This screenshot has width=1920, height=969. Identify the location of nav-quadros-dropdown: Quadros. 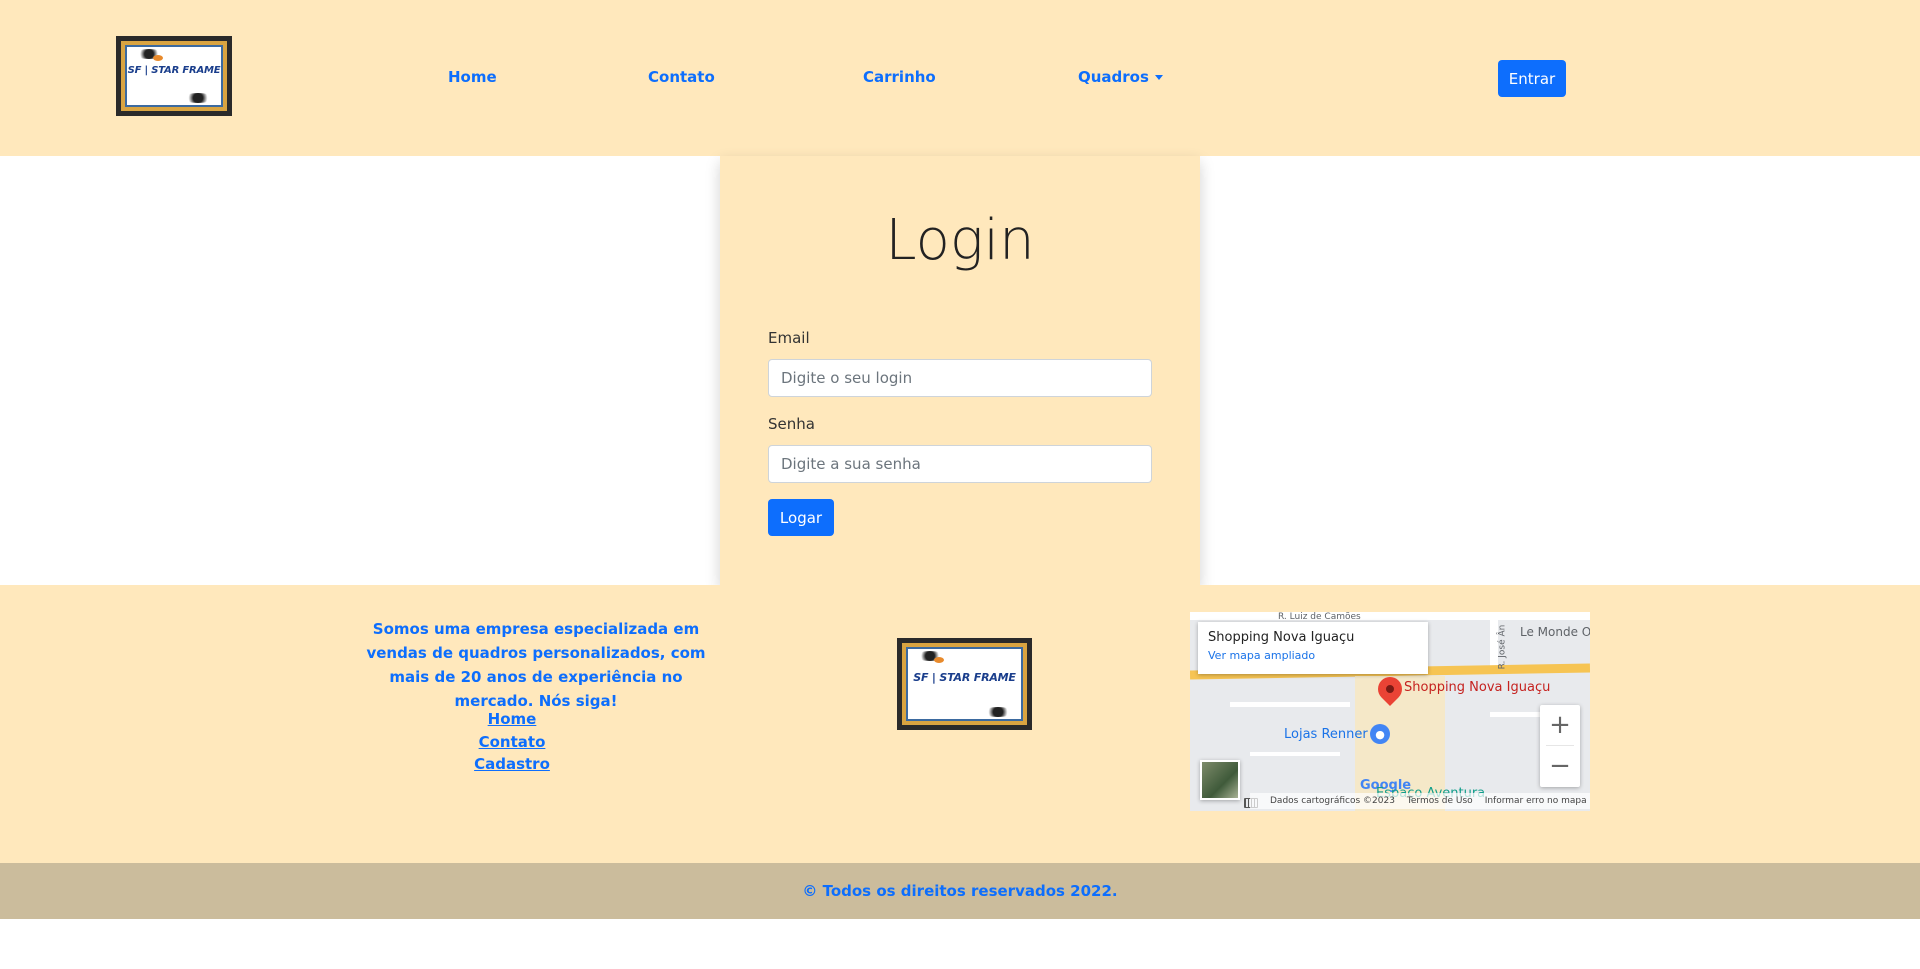
(1120, 77).